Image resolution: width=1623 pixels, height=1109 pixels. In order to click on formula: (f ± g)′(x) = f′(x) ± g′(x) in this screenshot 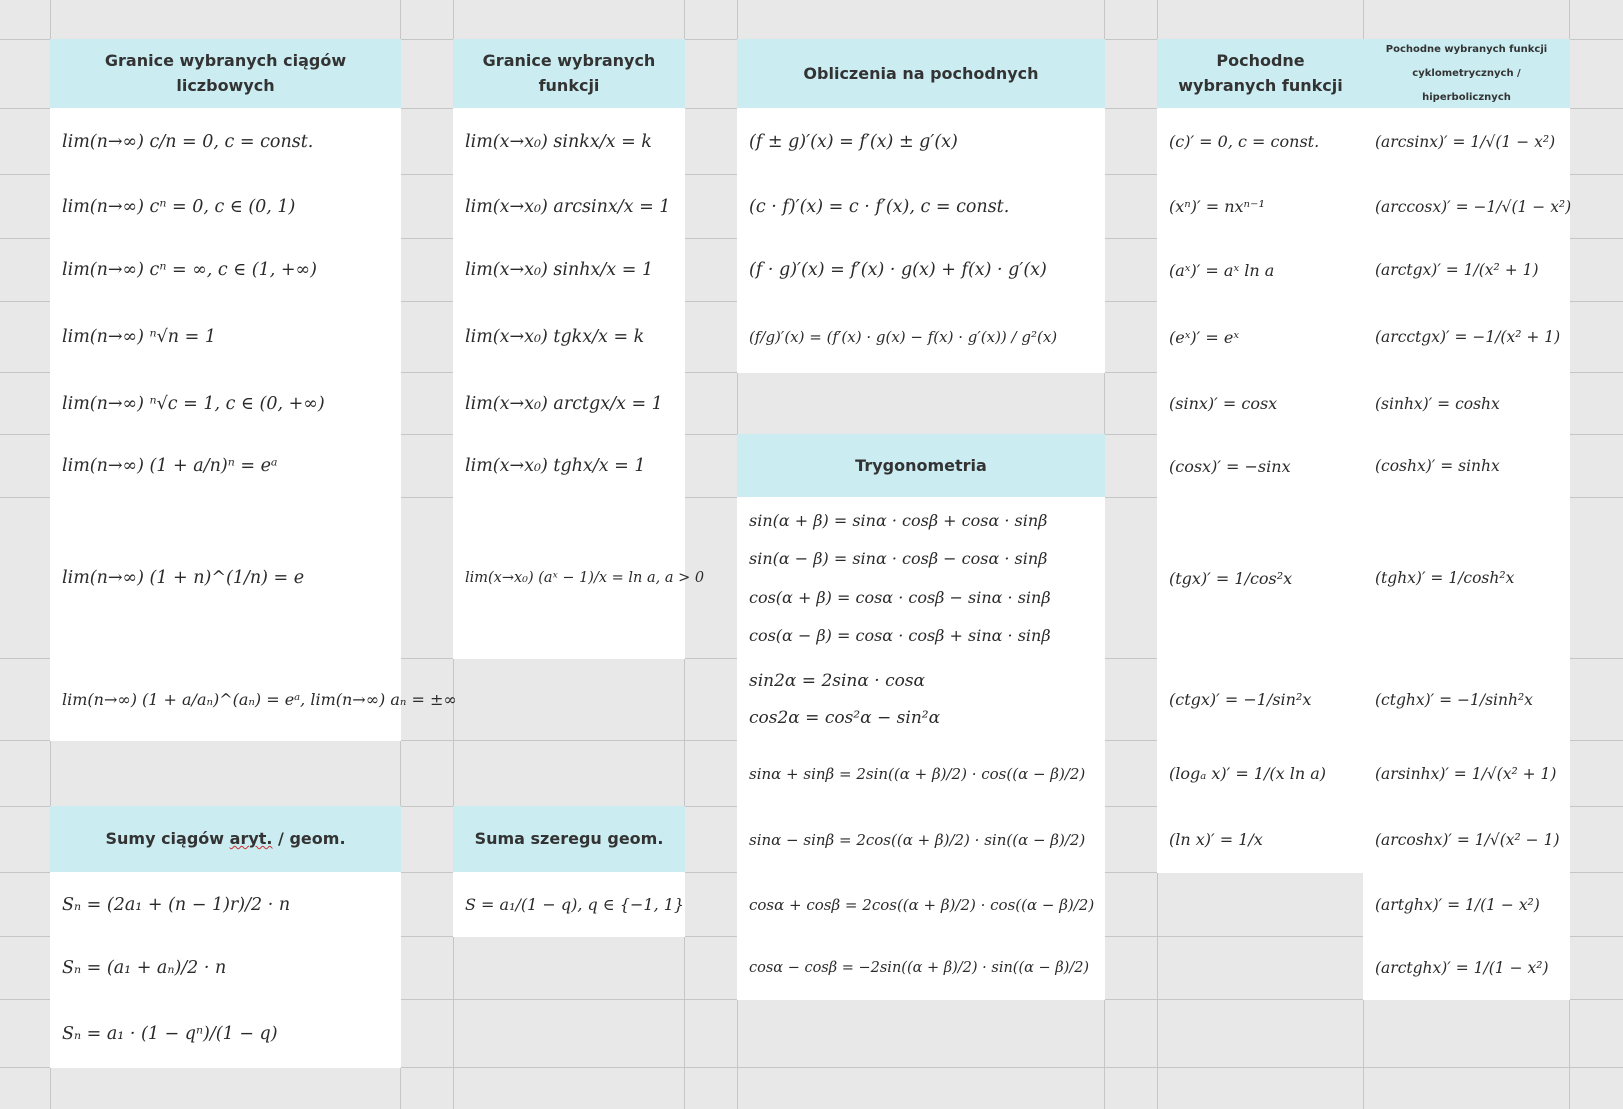, I will do `click(853, 141)`.